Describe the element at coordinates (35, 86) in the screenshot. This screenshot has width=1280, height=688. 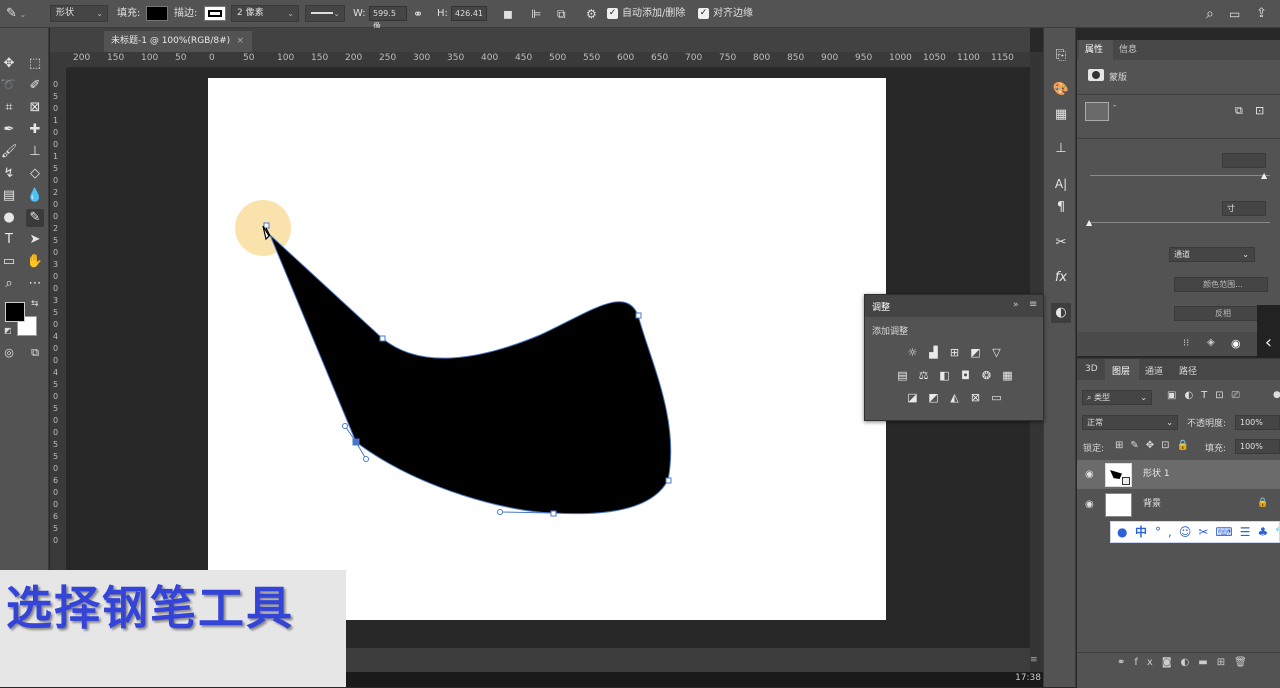
I see `quick-select-tool-icon: ✐` at that location.